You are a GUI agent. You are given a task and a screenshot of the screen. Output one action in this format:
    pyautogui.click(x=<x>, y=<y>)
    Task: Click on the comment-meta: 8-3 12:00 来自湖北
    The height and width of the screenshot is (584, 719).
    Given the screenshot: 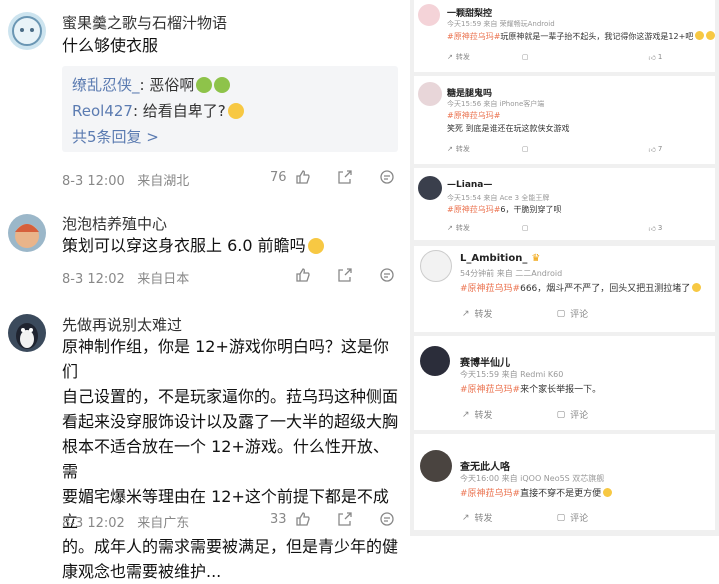 What is the action you would take?
    pyautogui.click(x=125, y=179)
    